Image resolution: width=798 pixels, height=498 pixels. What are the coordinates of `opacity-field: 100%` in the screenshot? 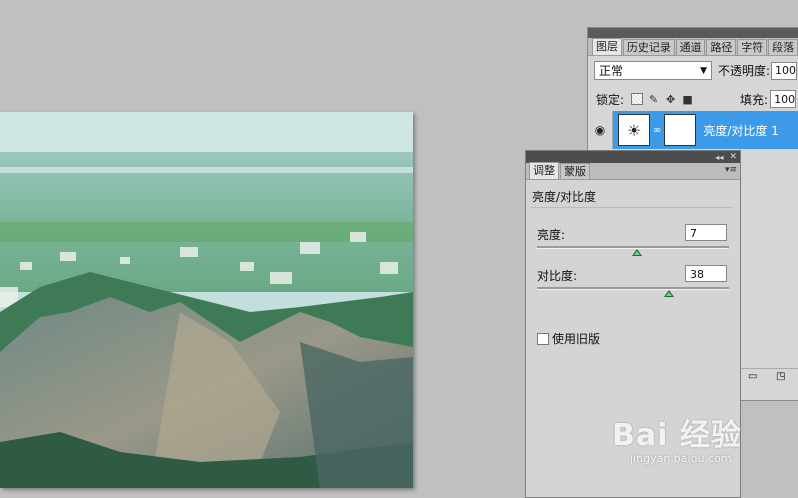 It's located at (784, 70).